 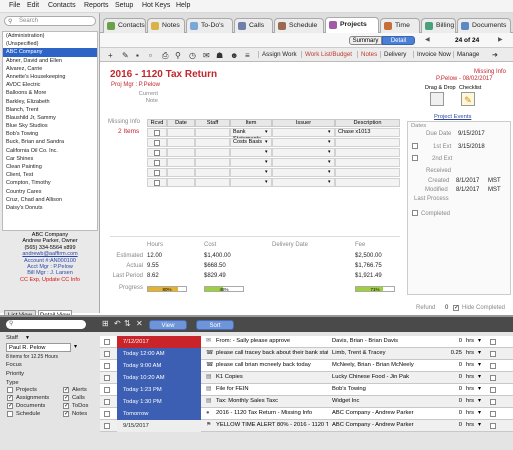 I want to click on contact-list-item: Blue Sky Studios, so click(x=50, y=126).